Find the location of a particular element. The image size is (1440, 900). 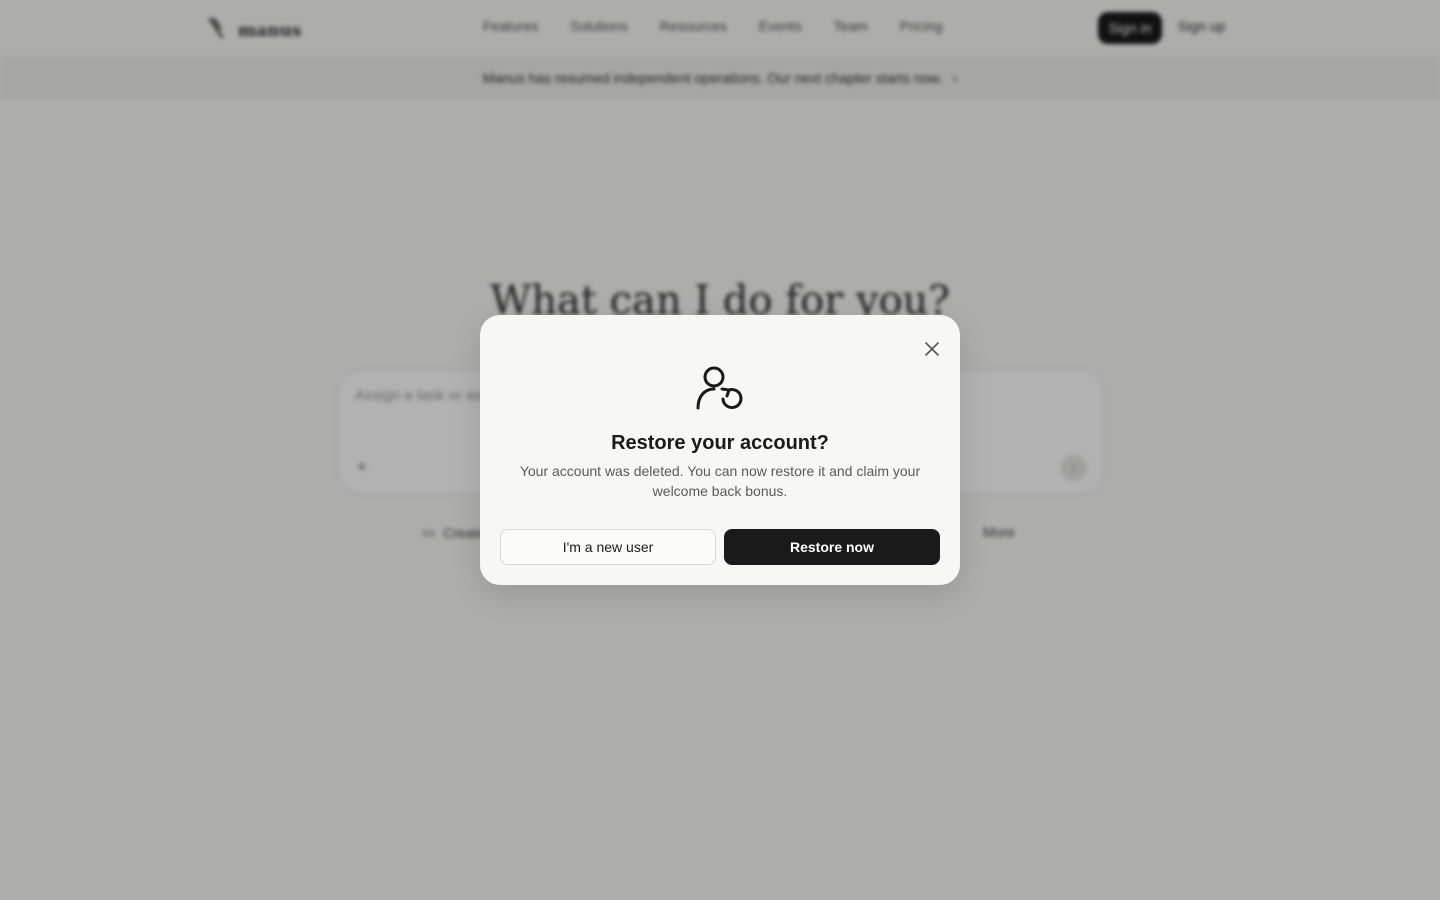

restore-now-button: Restore now is located at coordinates (832, 547).